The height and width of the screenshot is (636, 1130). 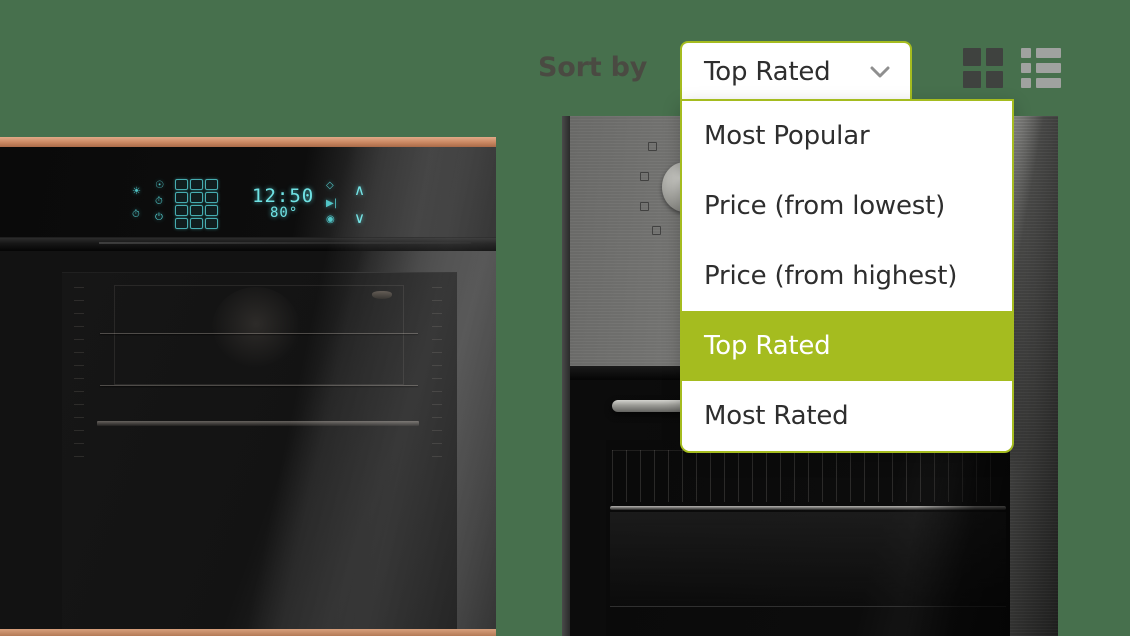 What do you see at coordinates (847, 416) in the screenshot?
I see `sort-option-most-rated: Most Rated` at bounding box center [847, 416].